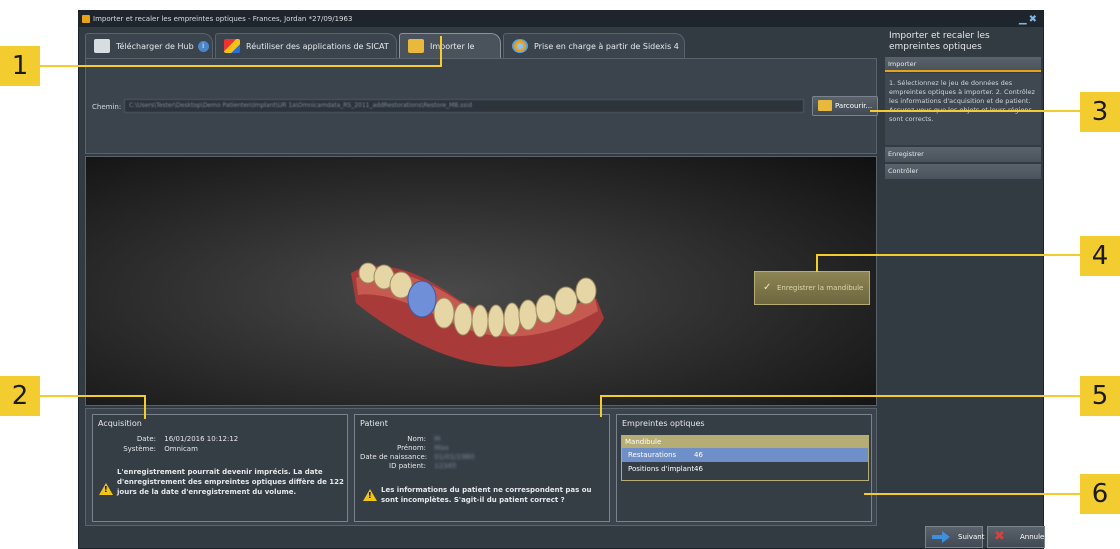 This screenshot has width=1120, height=549. I want to click on cancel-button: ✖ Annuler, so click(1017, 537).